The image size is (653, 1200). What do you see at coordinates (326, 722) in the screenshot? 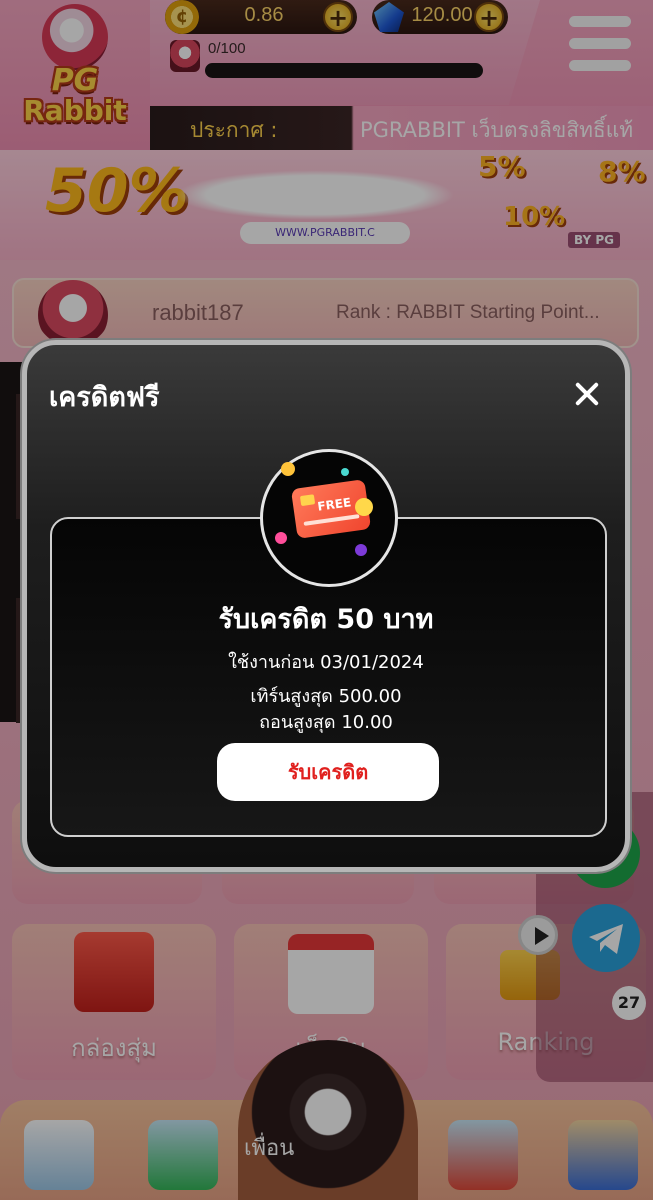
I see `promo-max-withdraw: ถอนสูงสุด 10.00` at bounding box center [326, 722].